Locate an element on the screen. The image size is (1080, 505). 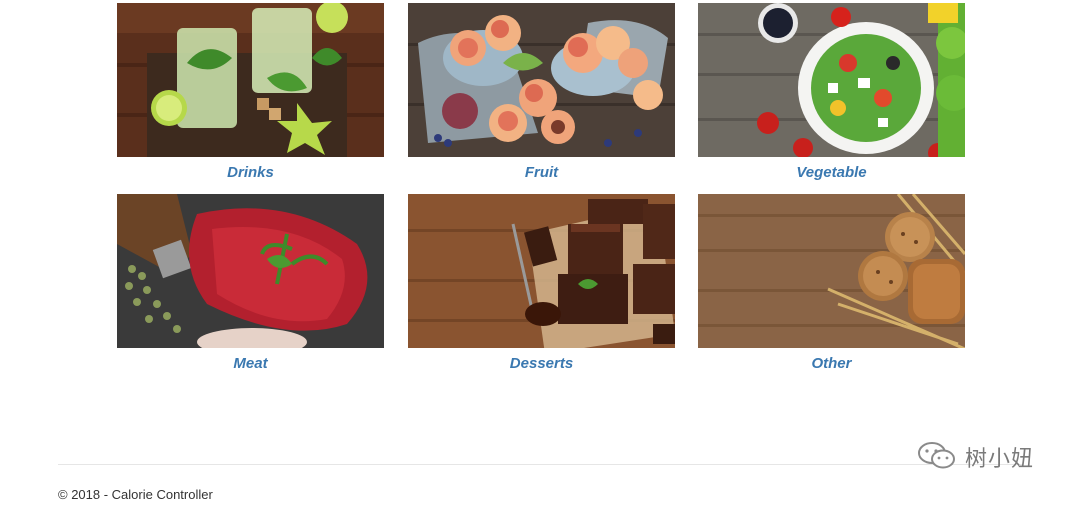
category-tile-fruit: Fruit is located at coordinates (541, 92).